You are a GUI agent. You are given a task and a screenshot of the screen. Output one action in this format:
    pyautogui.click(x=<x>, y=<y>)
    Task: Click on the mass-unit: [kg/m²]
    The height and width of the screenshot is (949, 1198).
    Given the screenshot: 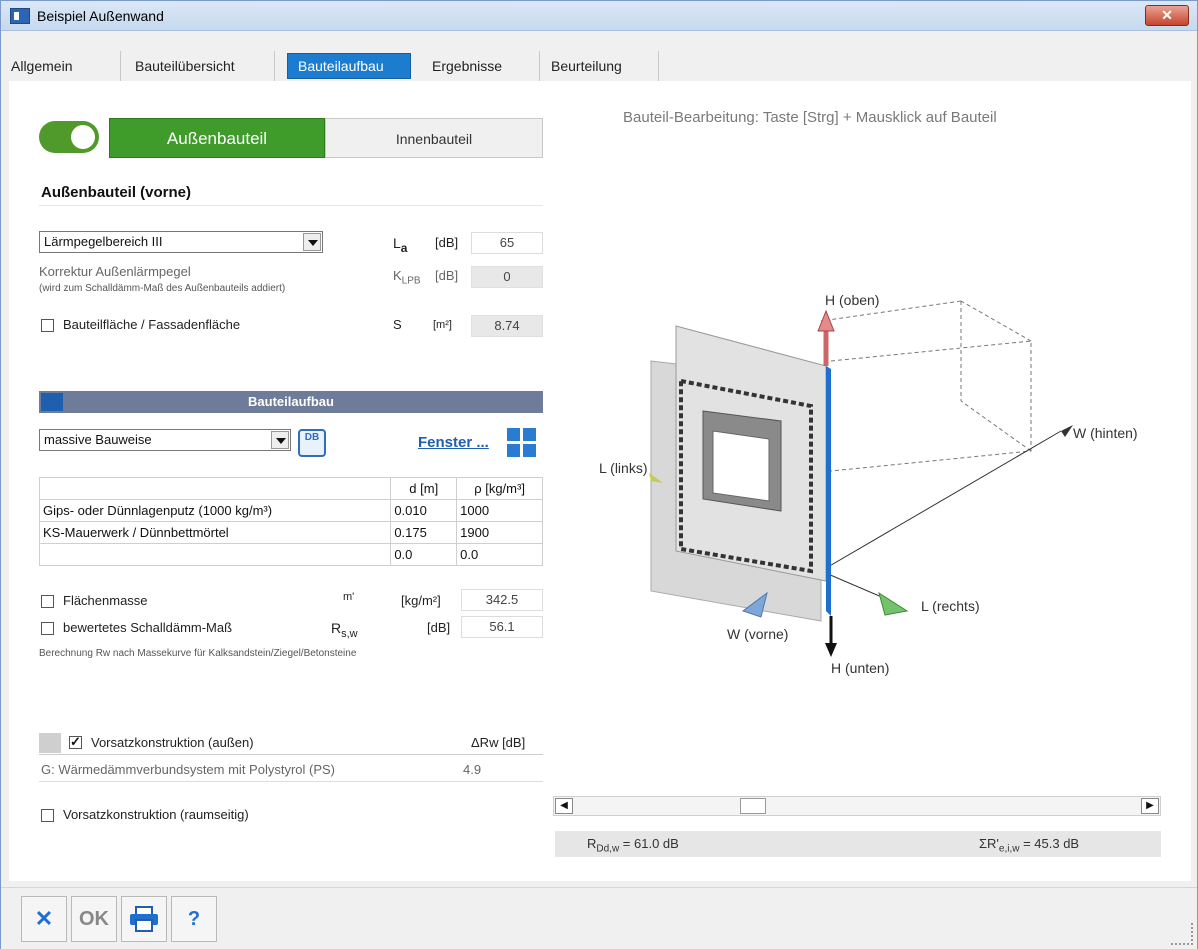 What is the action you would take?
    pyautogui.click(x=421, y=600)
    